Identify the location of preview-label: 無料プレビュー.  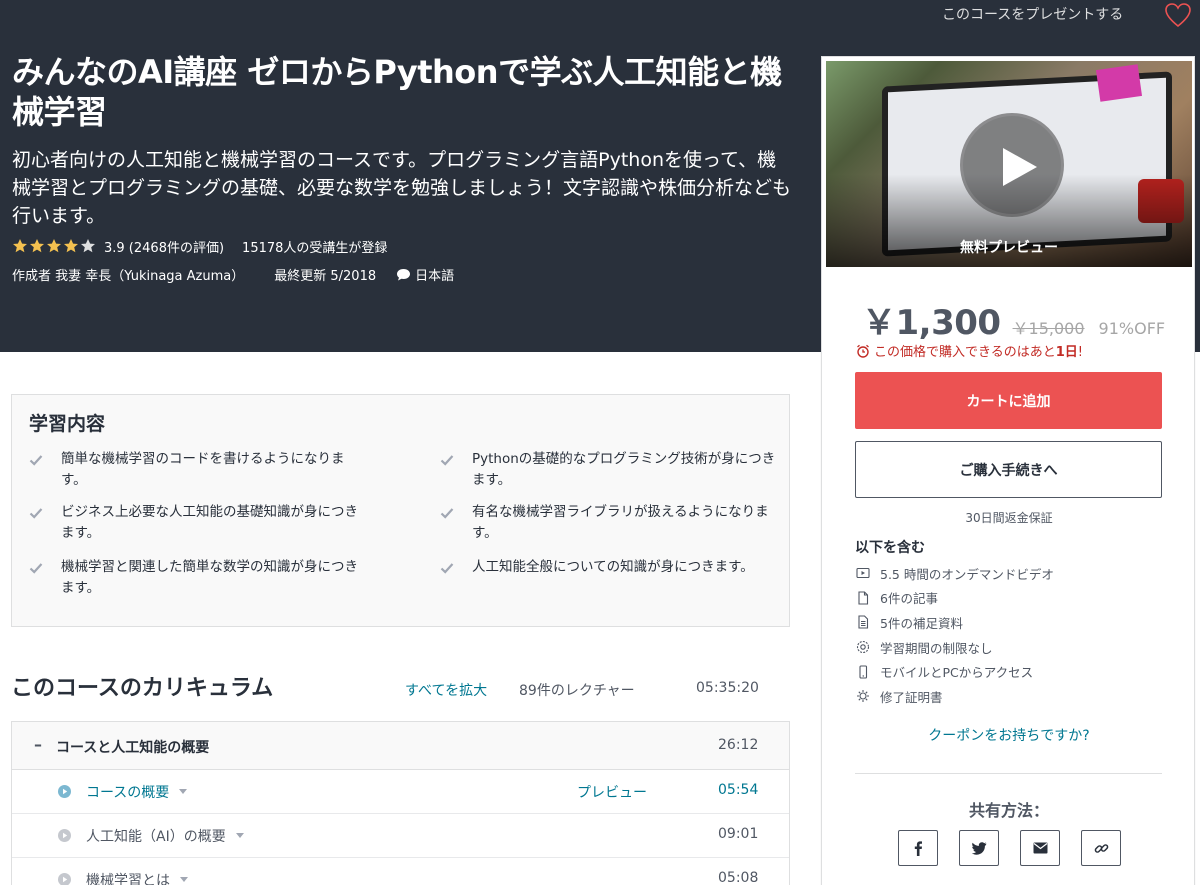
(1009, 248).